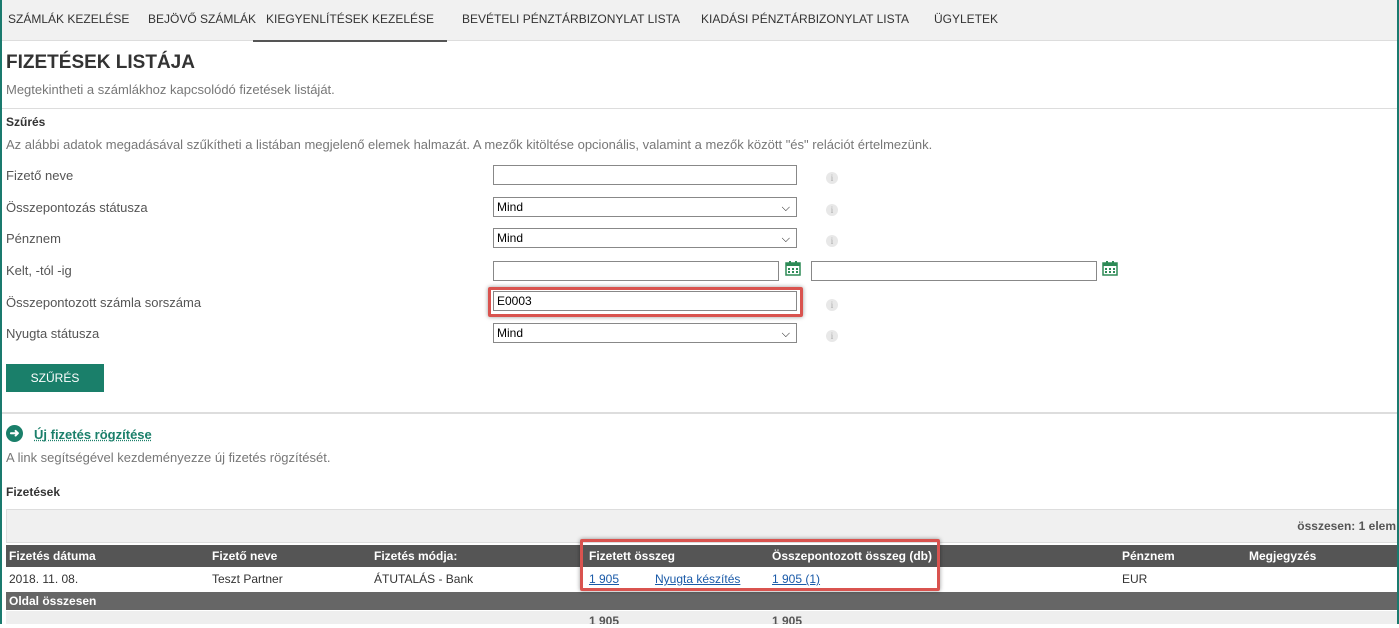  I want to click on col-payer-name: Fizető neve, so click(244, 556).